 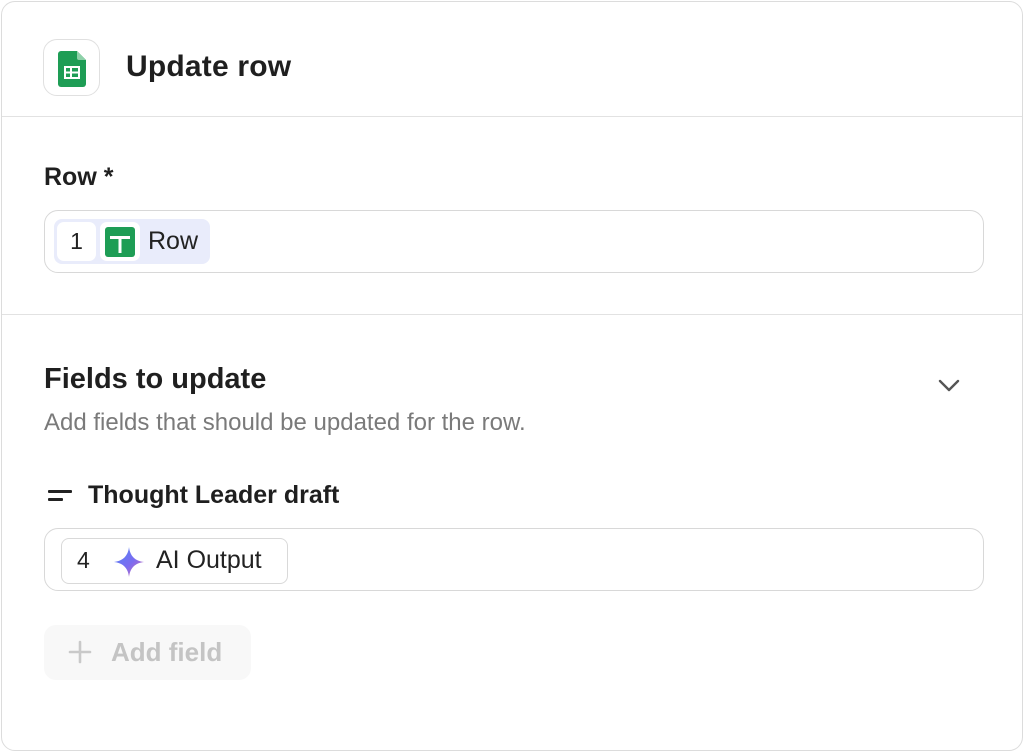 What do you see at coordinates (214, 495) in the screenshot?
I see `field-label-thought-leader-draft: Thought Leader draft` at bounding box center [214, 495].